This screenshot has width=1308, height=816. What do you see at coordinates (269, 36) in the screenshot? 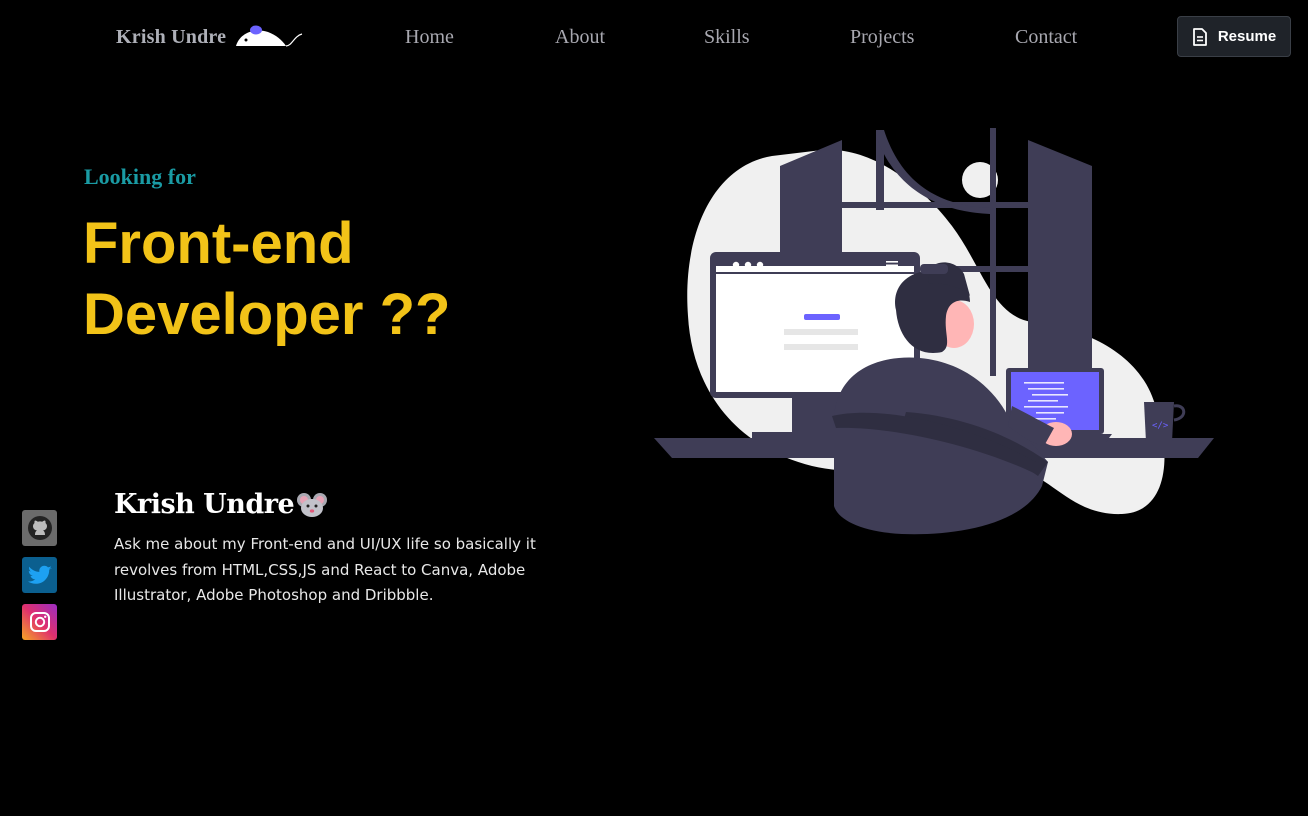
I see `mouse-logo-icon` at bounding box center [269, 36].